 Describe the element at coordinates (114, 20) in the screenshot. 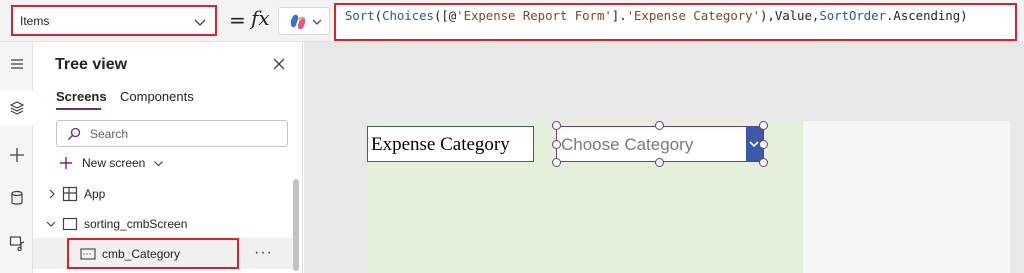

I see `property-dropdown: Items` at that location.